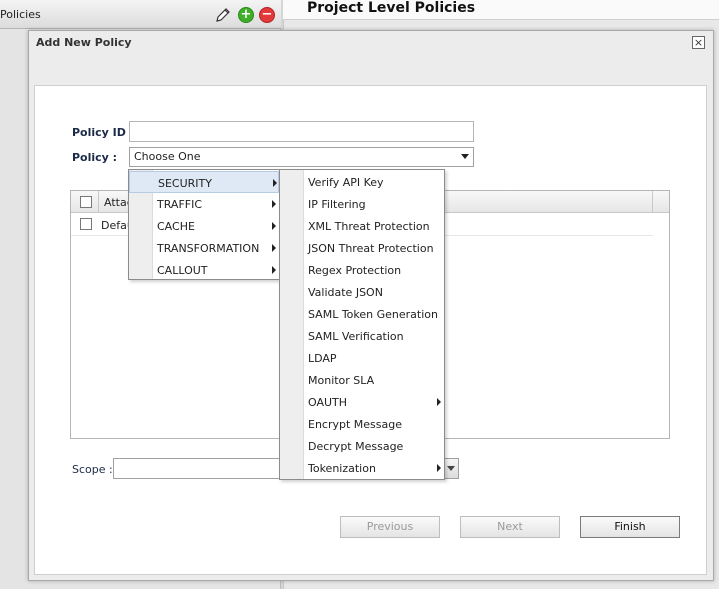  What do you see at coordinates (355, 270) in the screenshot?
I see `menu-item-label: Regex Protection` at bounding box center [355, 270].